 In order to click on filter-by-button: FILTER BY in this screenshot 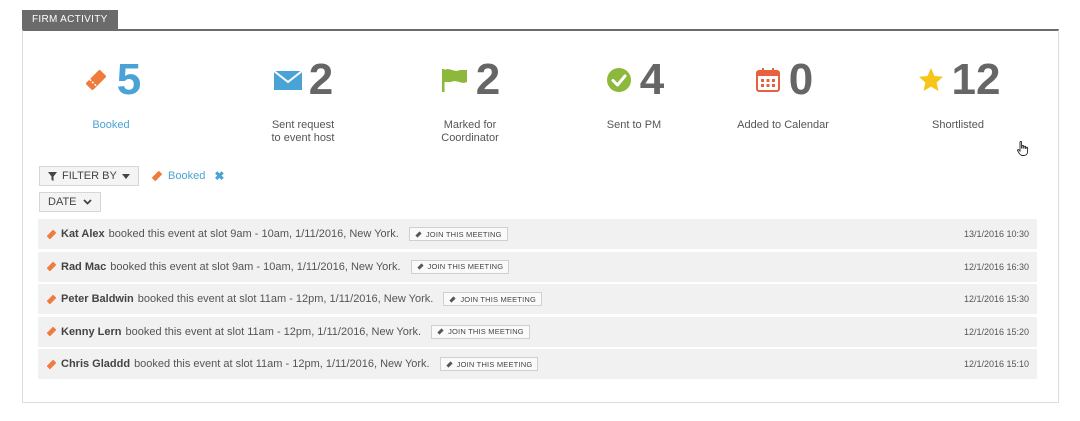, I will do `click(89, 176)`.